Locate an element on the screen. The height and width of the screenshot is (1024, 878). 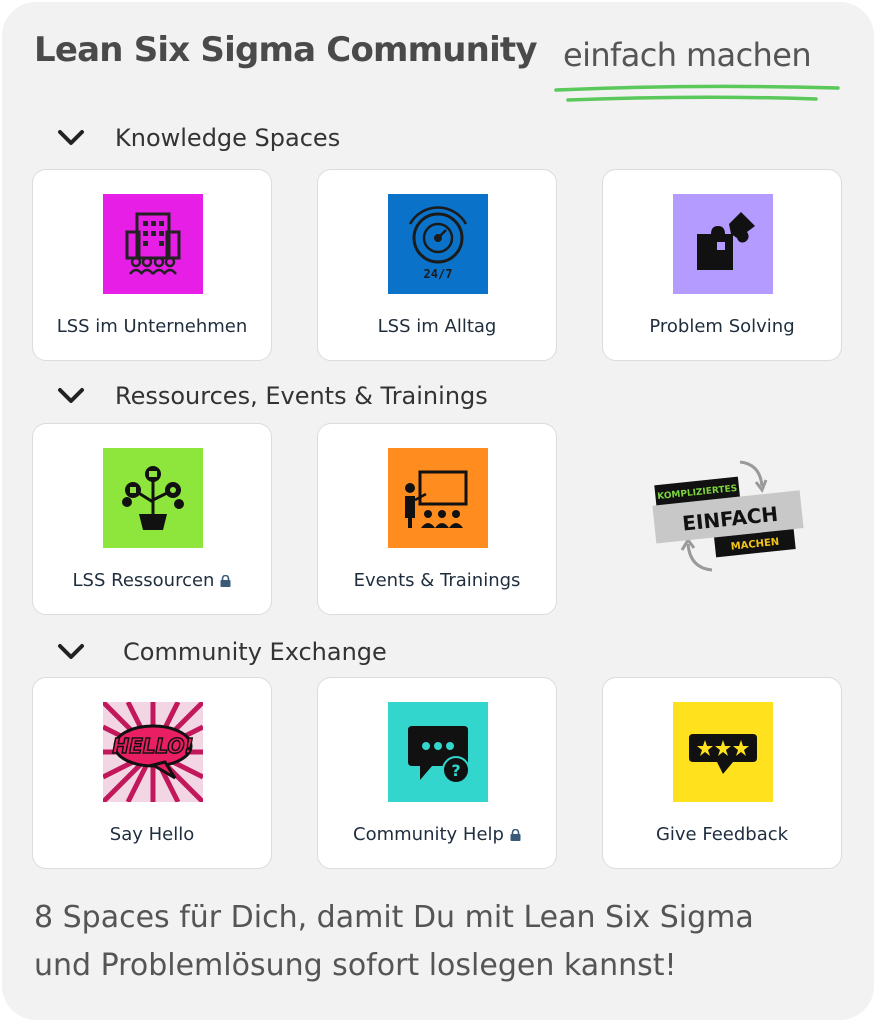
space-card-label-text: Community Help is located at coordinates (428, 834).